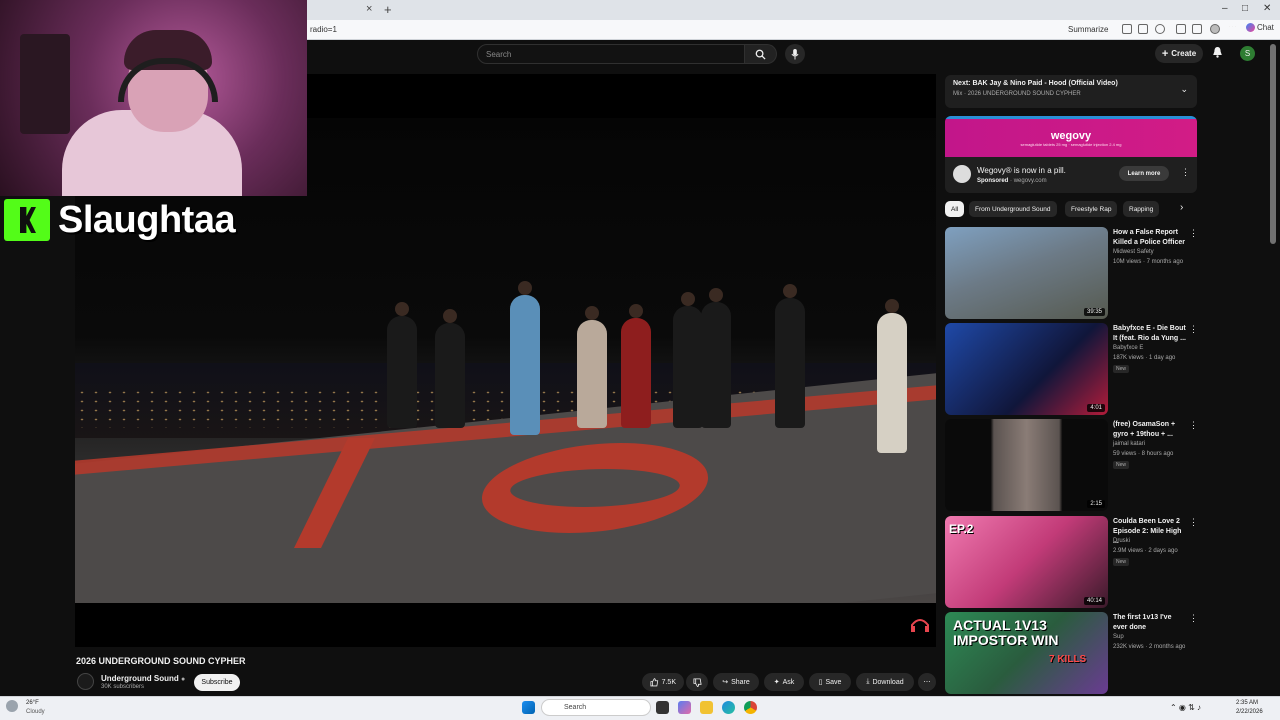 The image size is (1280, 720). What do you see at coordinates (1026, 273) in the screenshot?
I see `rec-thumbnail: 39:35` at bounding box center [1026, 273].